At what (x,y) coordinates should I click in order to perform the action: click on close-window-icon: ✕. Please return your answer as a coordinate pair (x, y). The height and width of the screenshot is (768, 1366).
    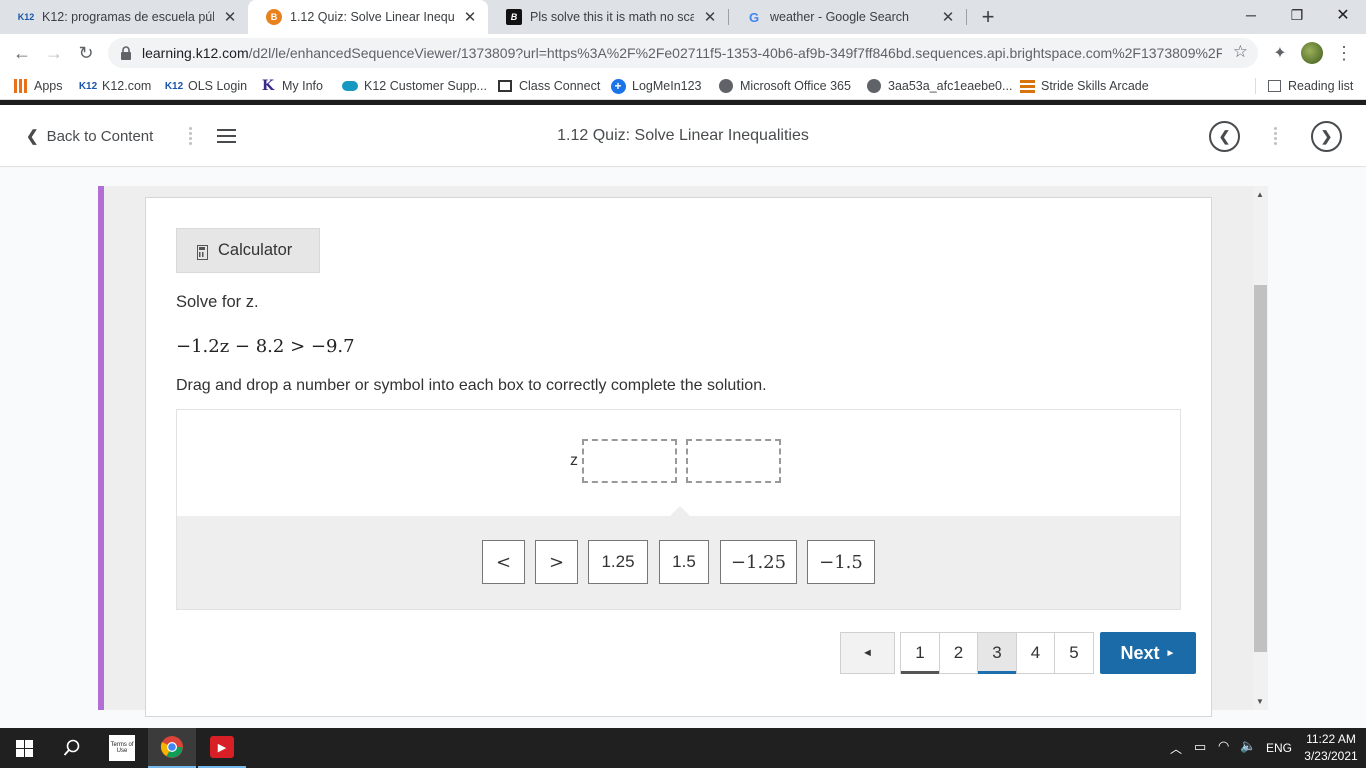
    Looking at the image, I should click on (1343, 15).